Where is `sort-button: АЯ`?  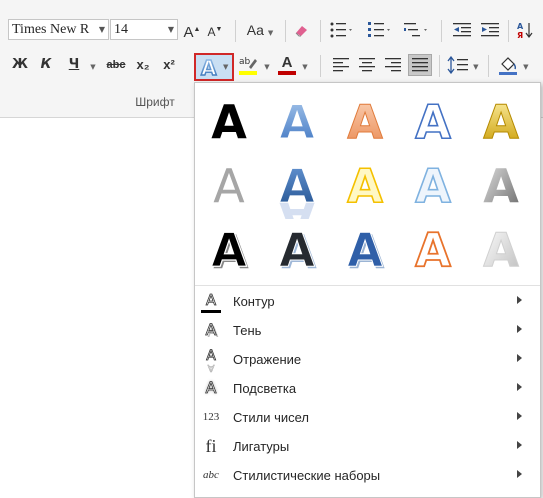
sort-button: АЯ is located at coordinates (525, 30).